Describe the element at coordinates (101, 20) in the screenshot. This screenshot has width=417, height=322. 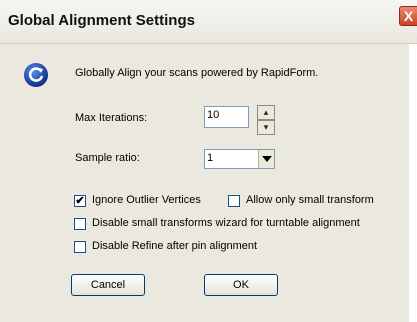
I see `window-title: Global Alignment Settings` at that location.